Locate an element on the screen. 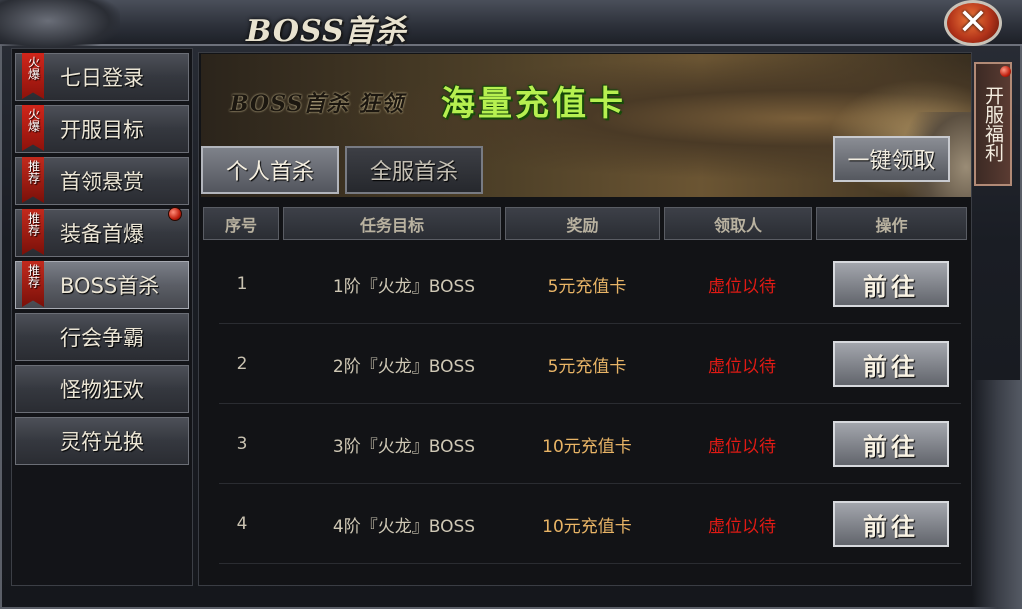  dragon-ornament-right is located at coordinates (997, 494).